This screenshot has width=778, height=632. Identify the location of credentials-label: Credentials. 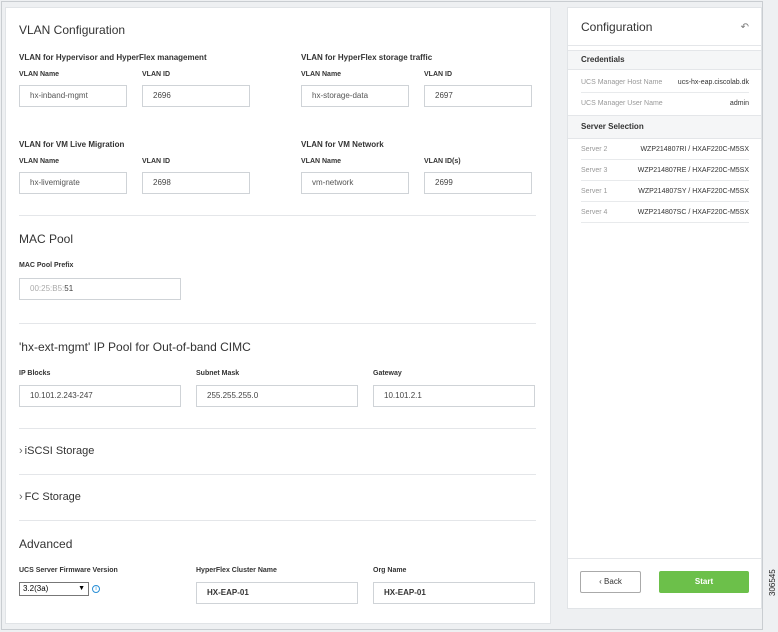
(603, 59).